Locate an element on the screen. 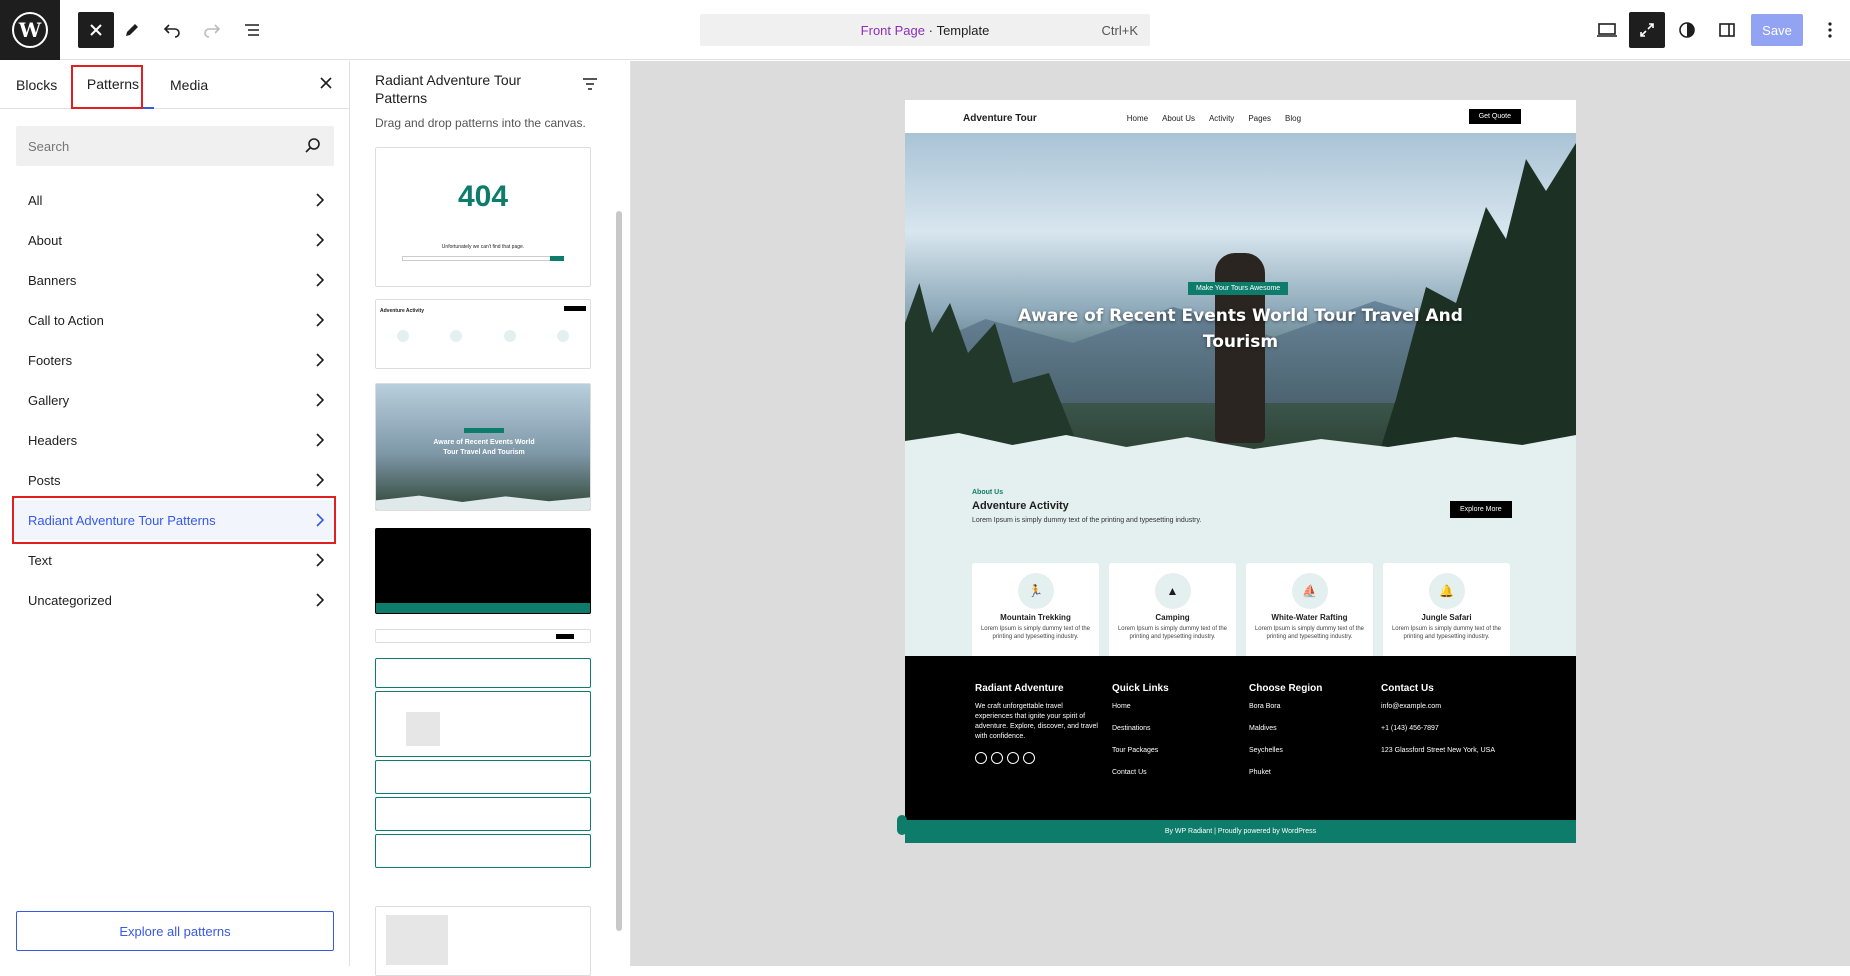  category-gallery: Gallery is located at coordinates (174, 400).